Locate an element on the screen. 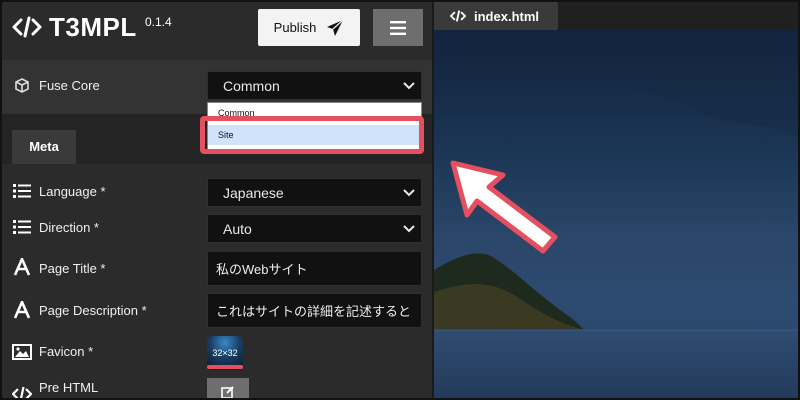 The width and height of the screenshot is (800, 400). send-icon is located at coordinates (335, 27).